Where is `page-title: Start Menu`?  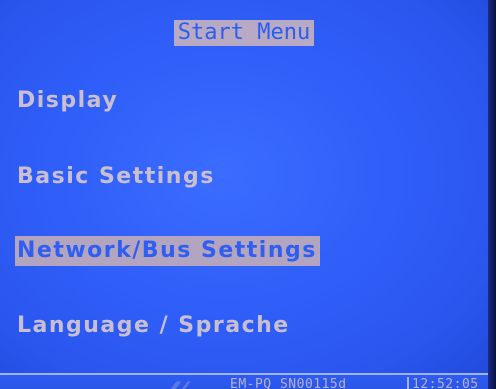 page-title: Start Menu is located at coordinates (244, 33).